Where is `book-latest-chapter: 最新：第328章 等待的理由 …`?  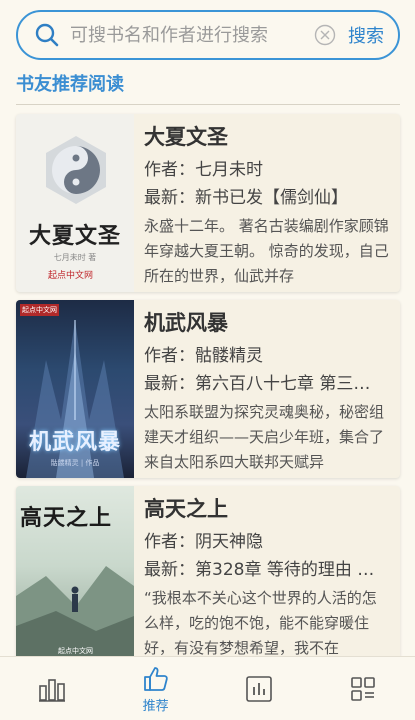 book-latest-chapter: 最新：第328章 等待的理由 … is located at coordinates (259, 570).